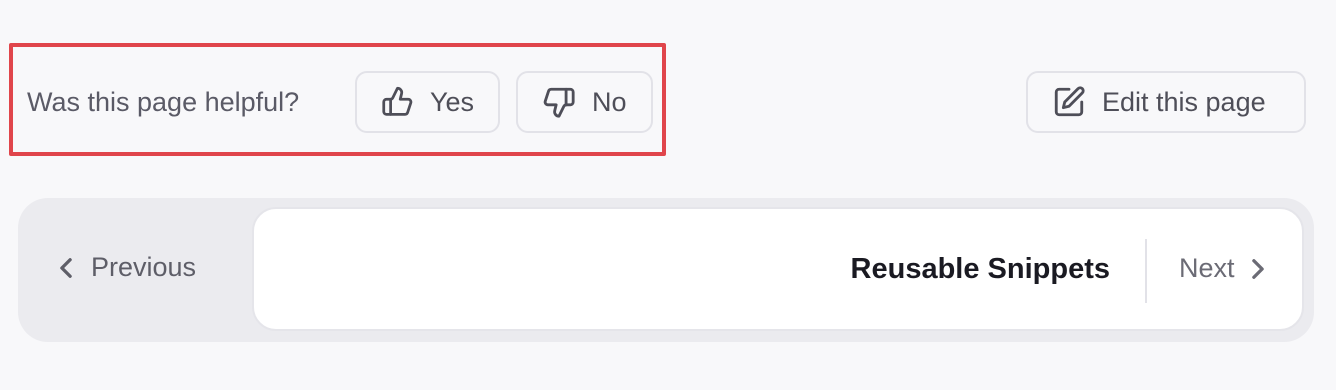  I want to click on edit-page-button: Edit this page, so click(1166, 102).